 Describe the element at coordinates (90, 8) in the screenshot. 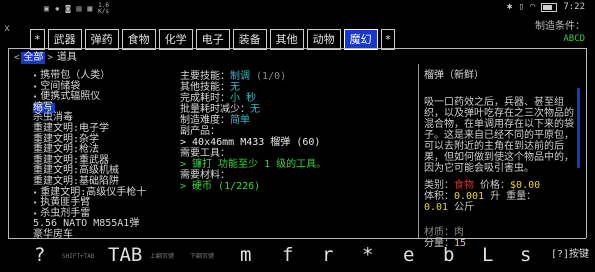

I see `image-icon: ▦` at that location.